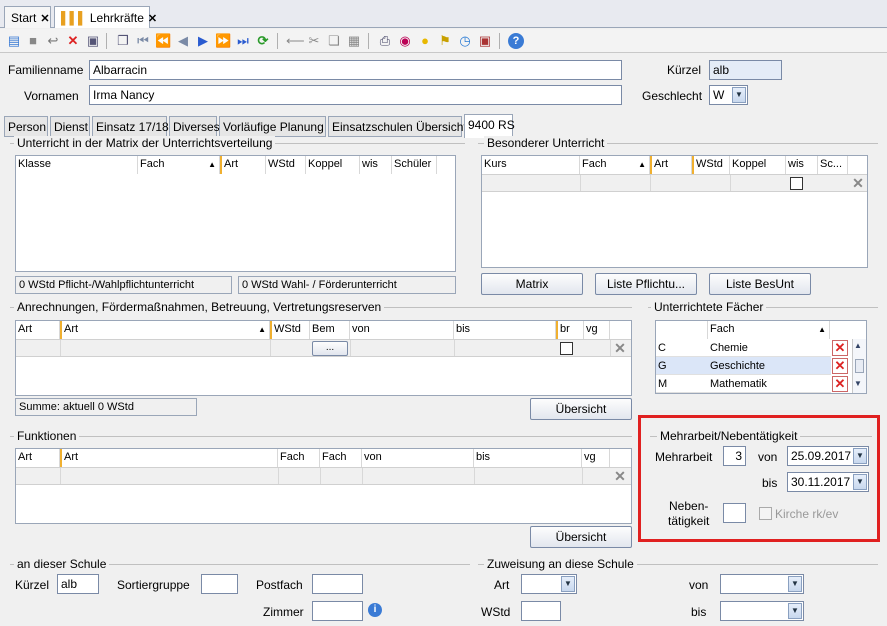 The height and width of the screenshot is (626, 887). I want to click on tab-person: Person, so click(26, 126).